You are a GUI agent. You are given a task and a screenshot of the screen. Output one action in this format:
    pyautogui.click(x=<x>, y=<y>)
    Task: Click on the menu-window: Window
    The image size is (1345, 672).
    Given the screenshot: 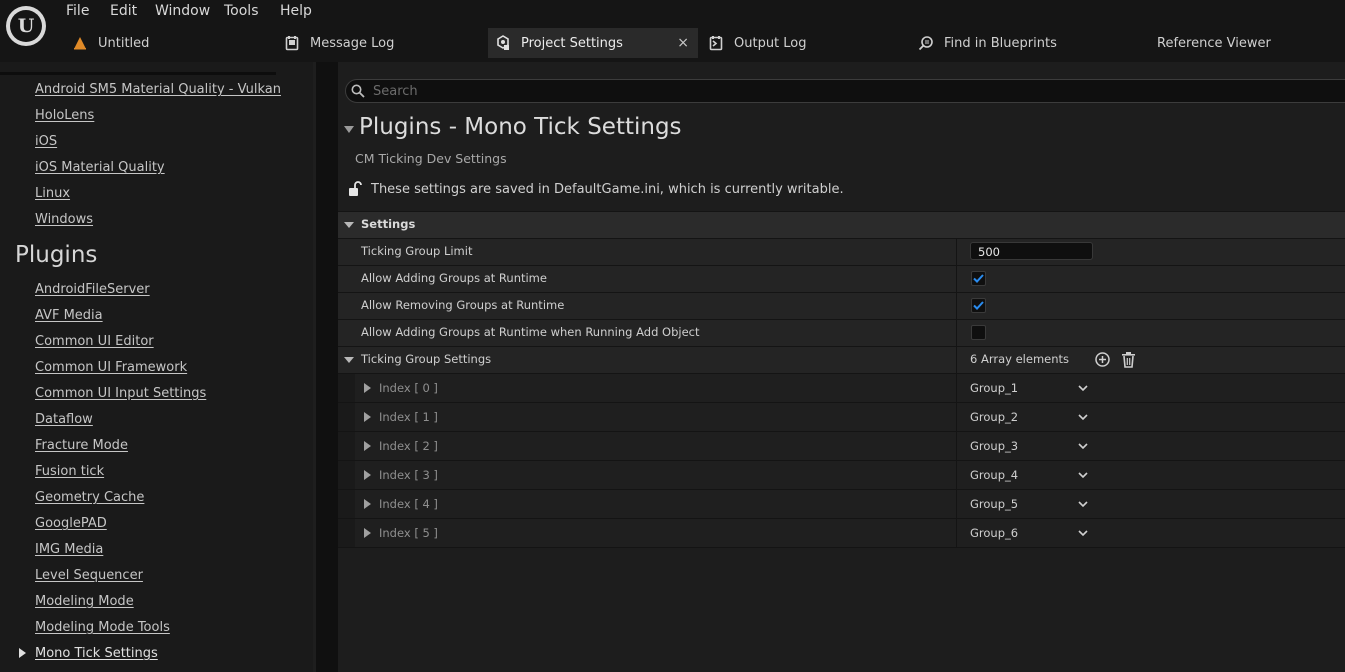 What is the action you would take?
    pyautogui.click(x=182, y=11)
    